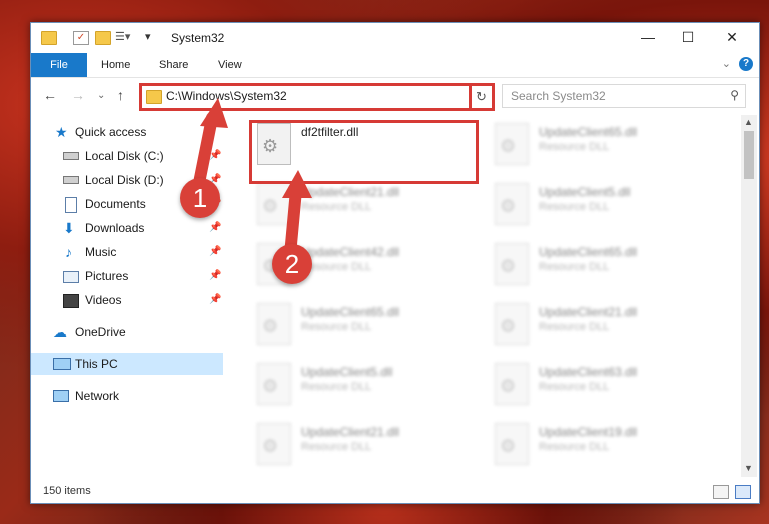  I want to click on sidebar-item-label: Local Disk (C:), so click(124, 156).